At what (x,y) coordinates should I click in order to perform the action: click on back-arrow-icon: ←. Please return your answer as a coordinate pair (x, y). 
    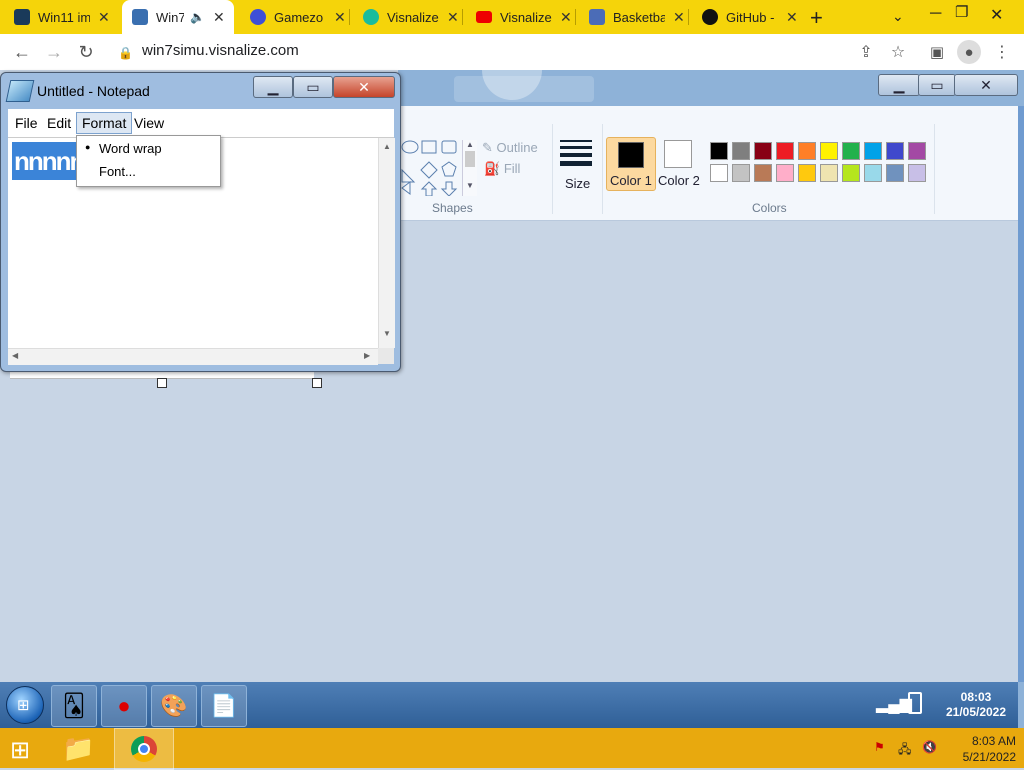
    Looking at the image, I should click on (22, 52).